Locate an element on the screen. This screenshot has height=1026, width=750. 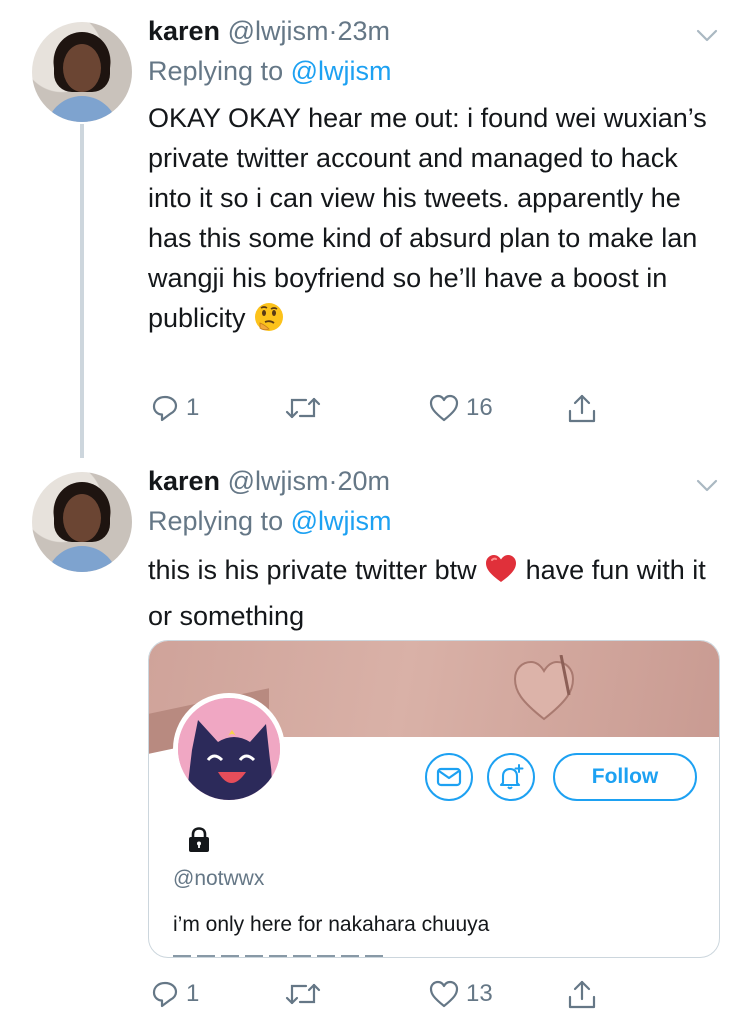
like-count: 16 is located at coordinates (479, 407).